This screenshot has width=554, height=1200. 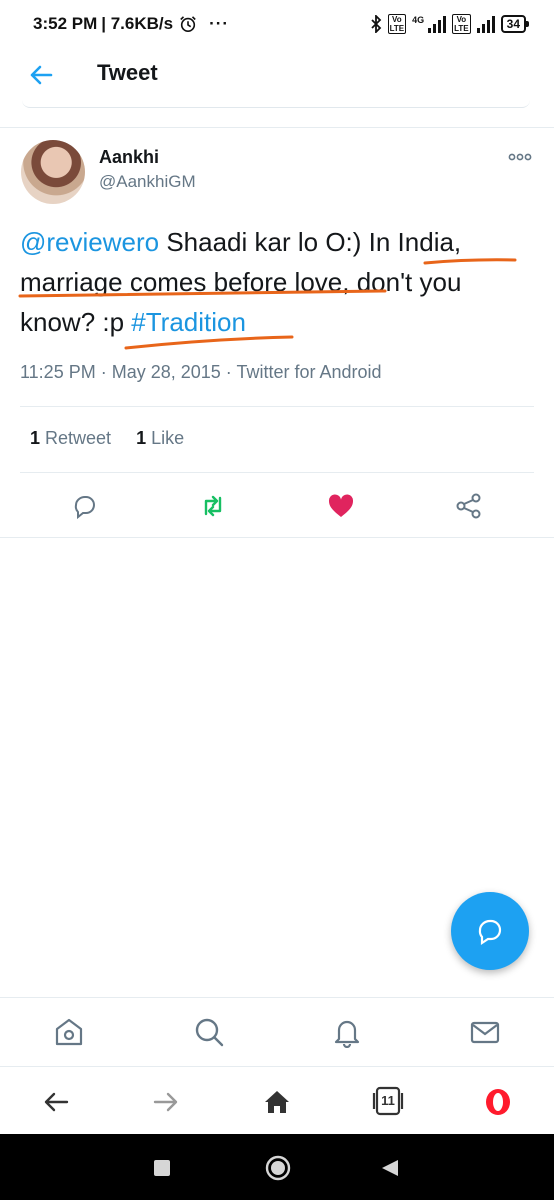 What do you see at coordinates (277, 506) in the screenshot?
I see `tweet-actions` at bounding box center [277, 506].